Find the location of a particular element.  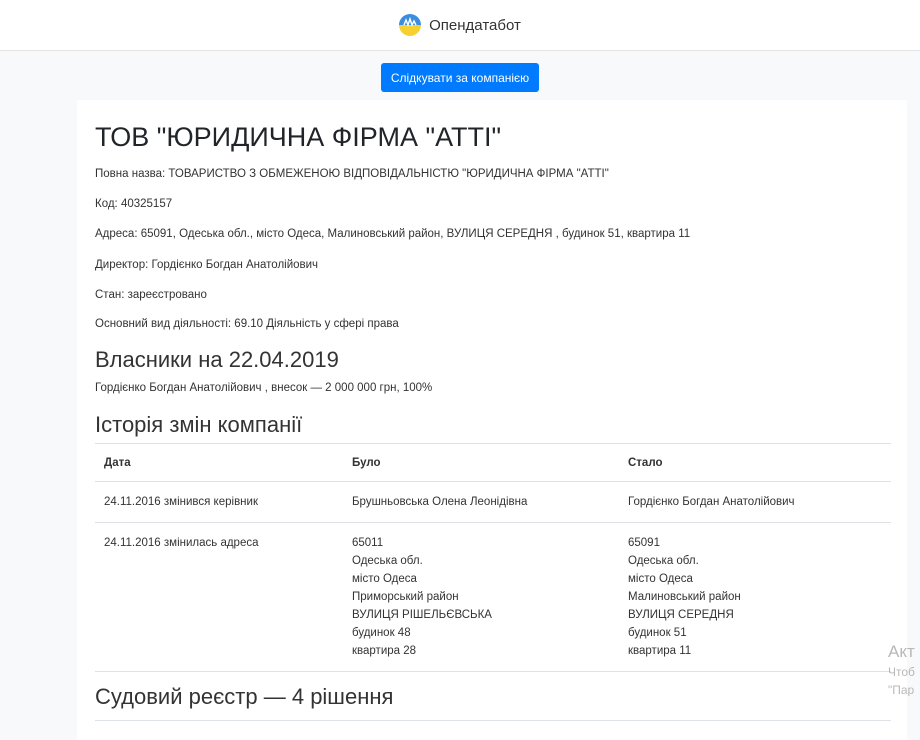

cell-line: Брушньовська Олена Леонідівна is located at coordinates (440, 502).